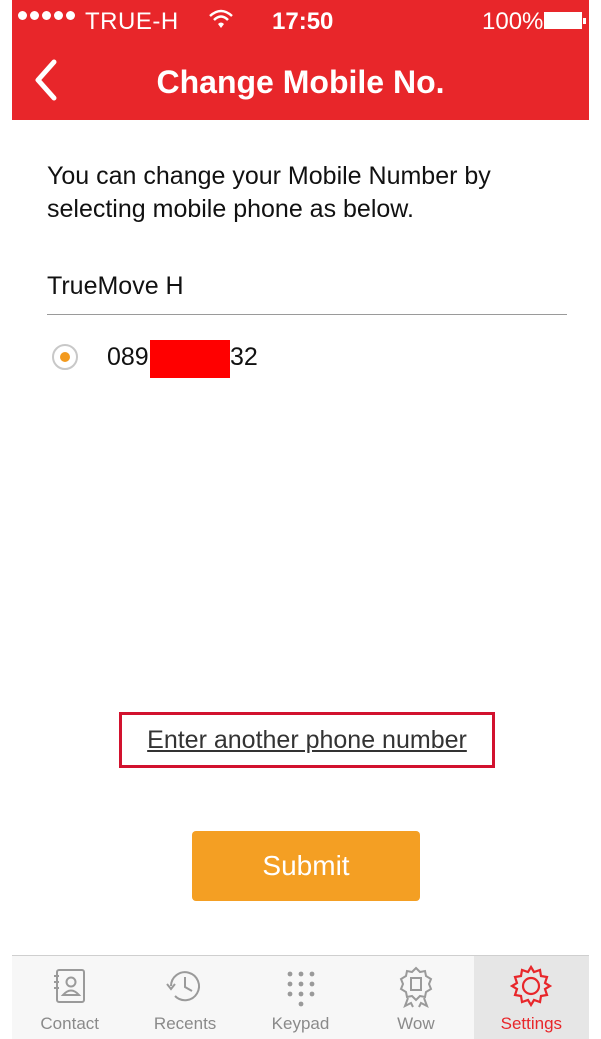  Describe the element at coordinates (69, 1023) in the screenshot. I see `tab-label: Contact` at that location.